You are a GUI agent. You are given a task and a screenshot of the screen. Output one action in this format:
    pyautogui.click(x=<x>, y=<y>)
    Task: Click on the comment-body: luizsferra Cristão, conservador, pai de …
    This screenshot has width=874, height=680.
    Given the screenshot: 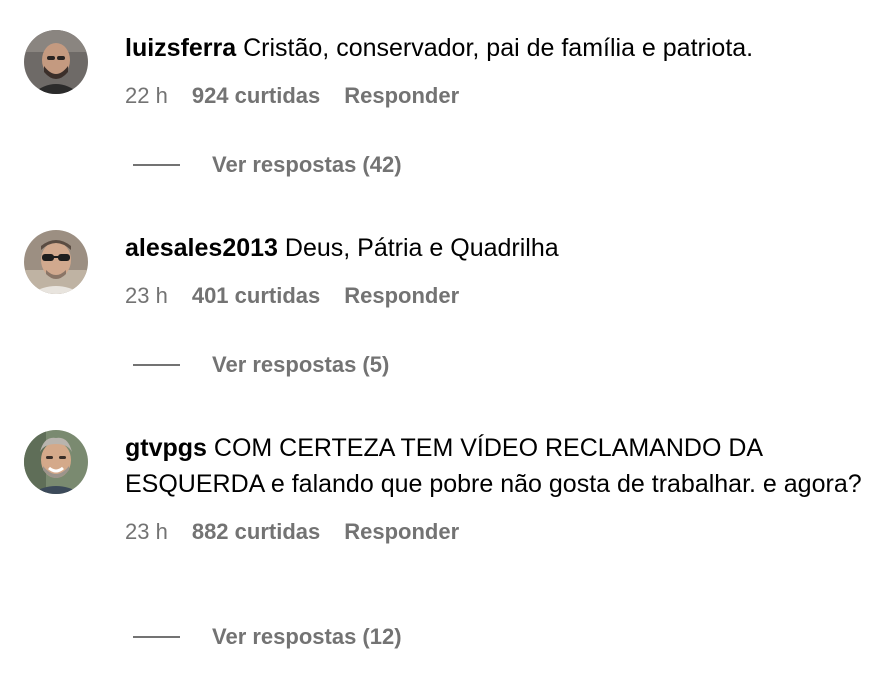 What is the action you would take?
    pyautogui.click(x=495, y=70)
    